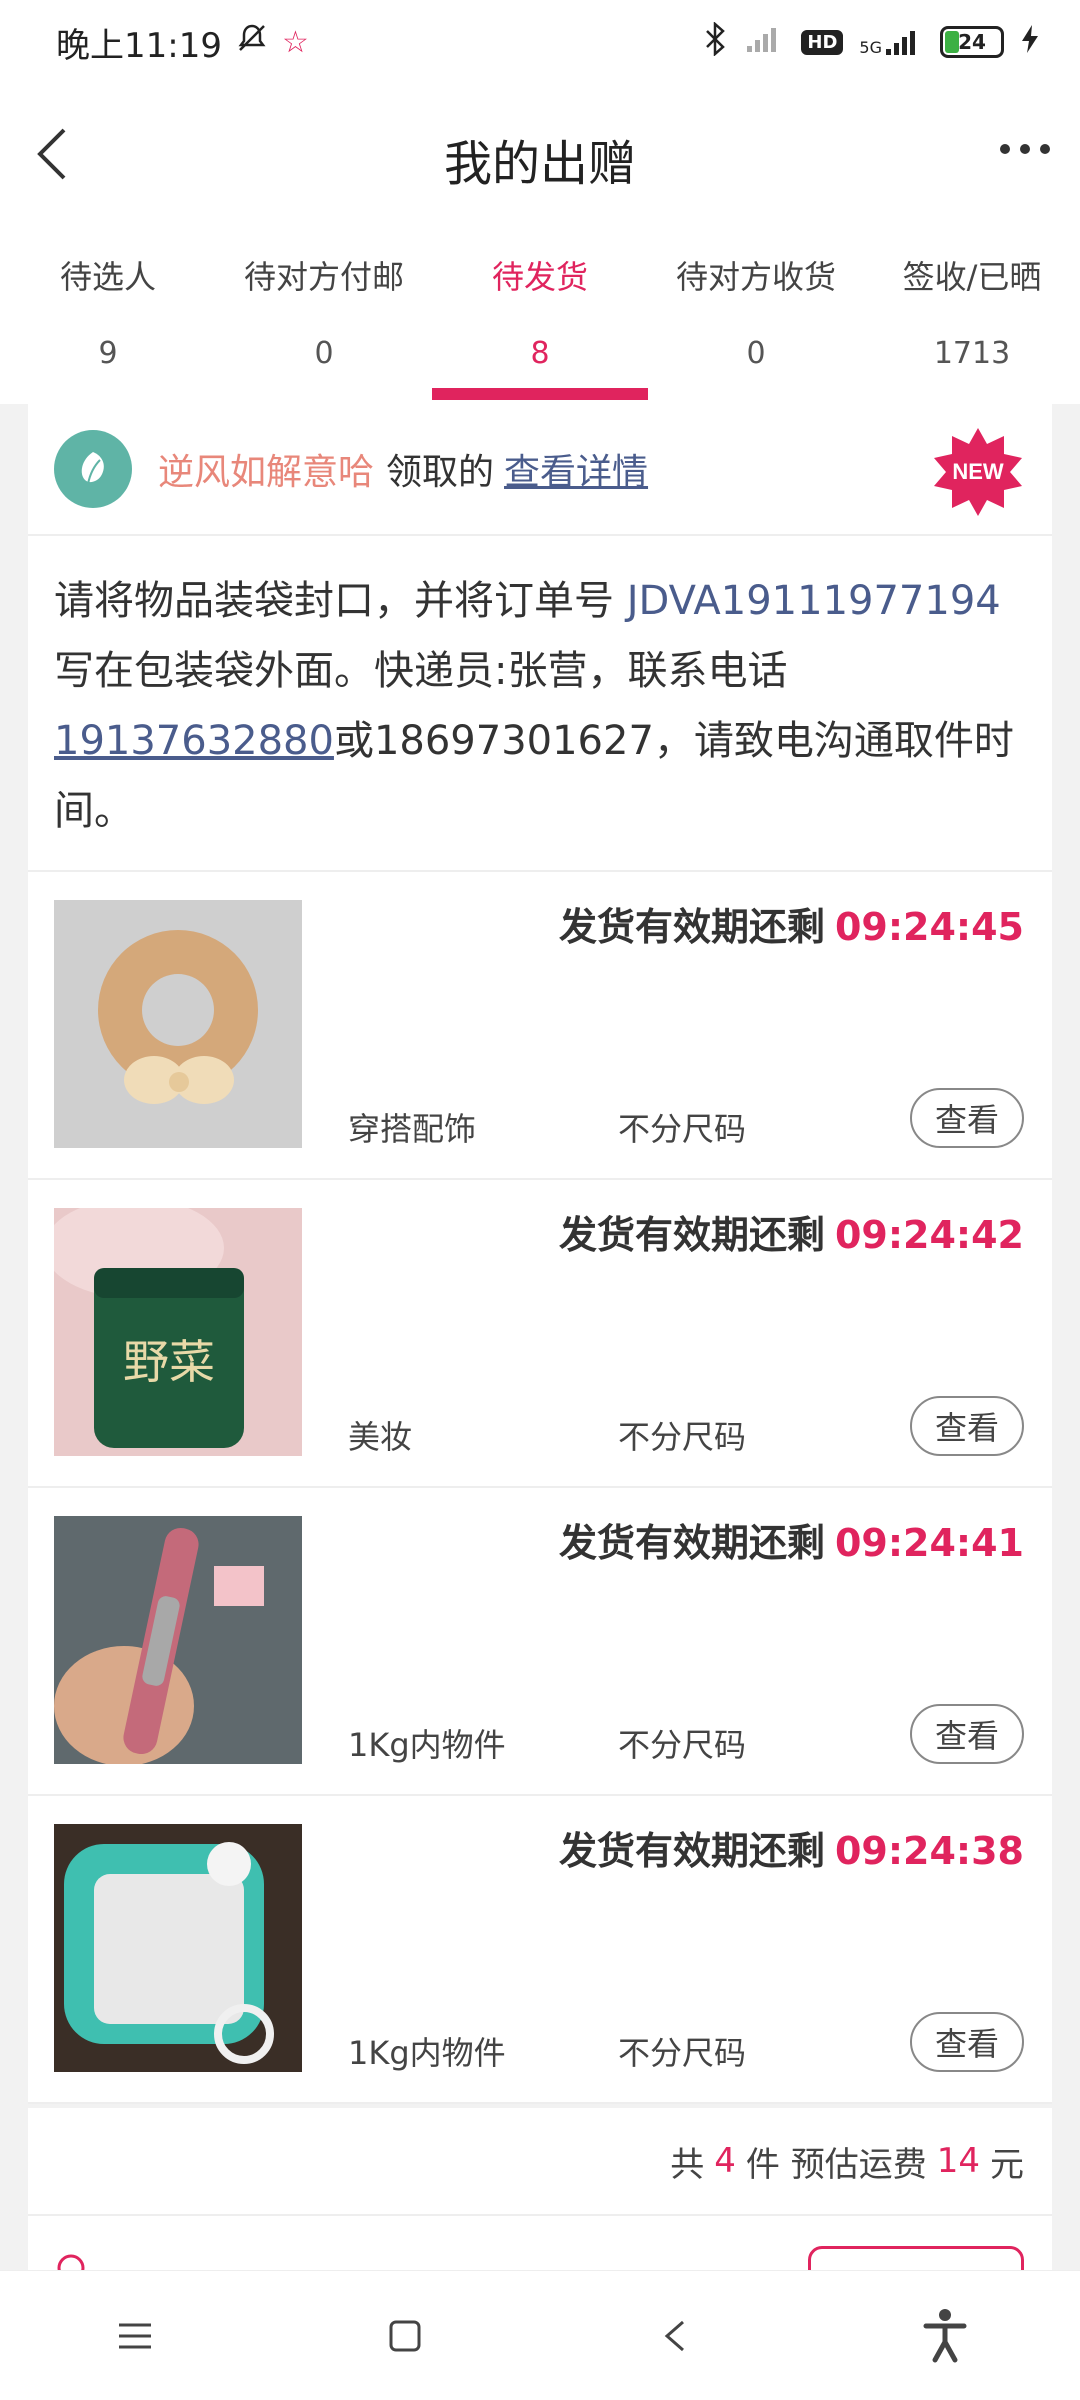 The height and width of the screenshot is (2400, 1080). Describe the element at coordinates (1025, 149) in the screenshot. I see `more-icon` at that location.